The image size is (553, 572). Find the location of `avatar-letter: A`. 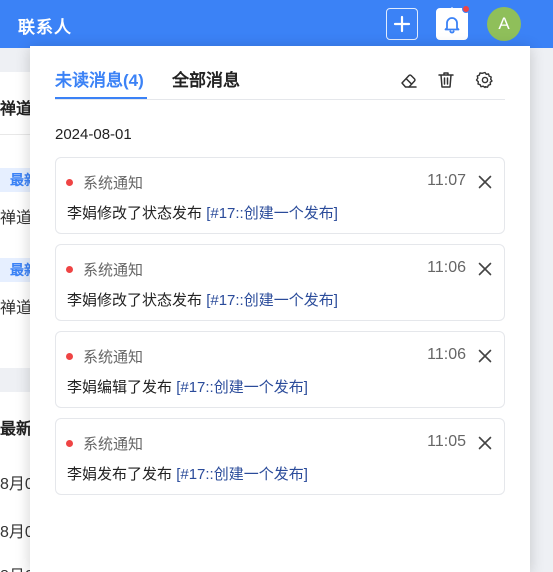

avatar-letter: A is located at coordinates (504, 23).